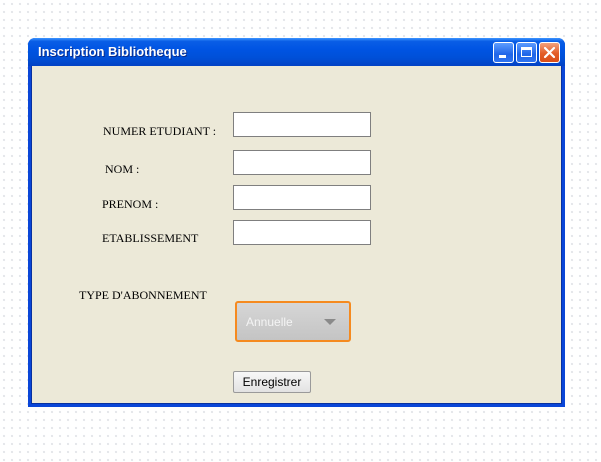 The height and width of the screenshot is (462, 601). I want to click on maximize-icon, so click(526, 52).